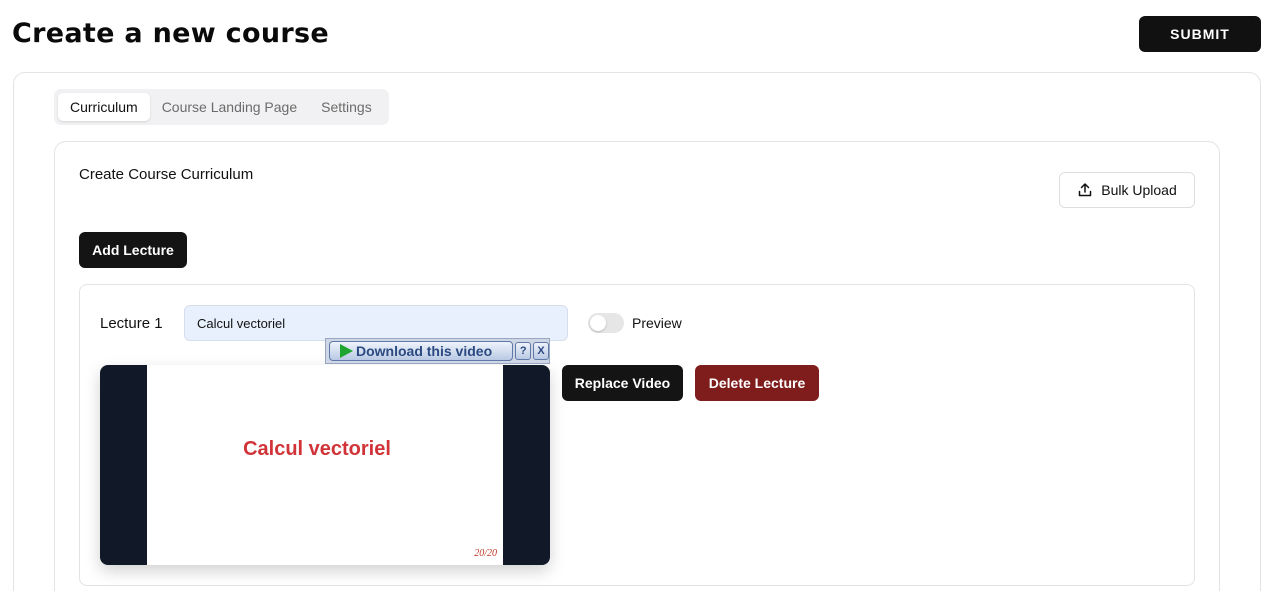  I want to click on video-slide: Calcul vectoriel 20/20, so click(325, 465).